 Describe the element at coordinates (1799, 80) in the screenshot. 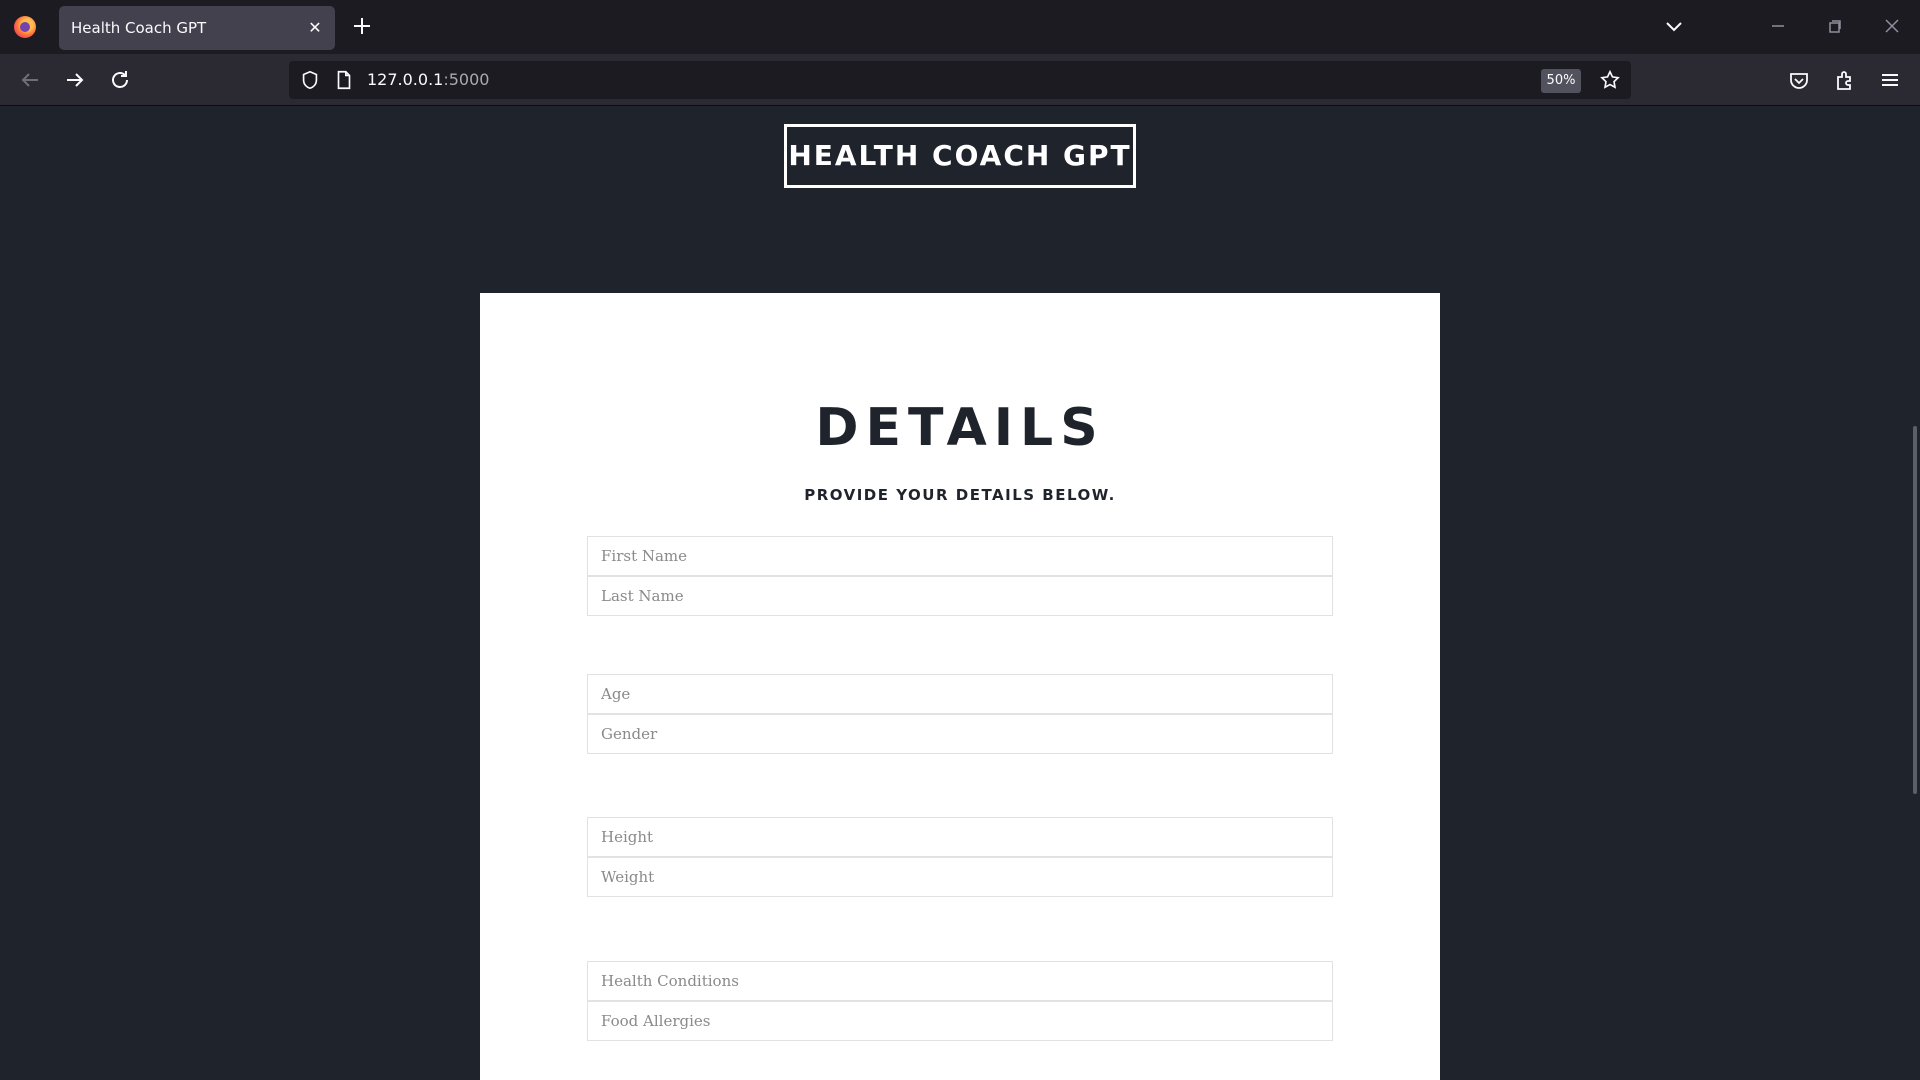

I see `pocket-icon` at that location.